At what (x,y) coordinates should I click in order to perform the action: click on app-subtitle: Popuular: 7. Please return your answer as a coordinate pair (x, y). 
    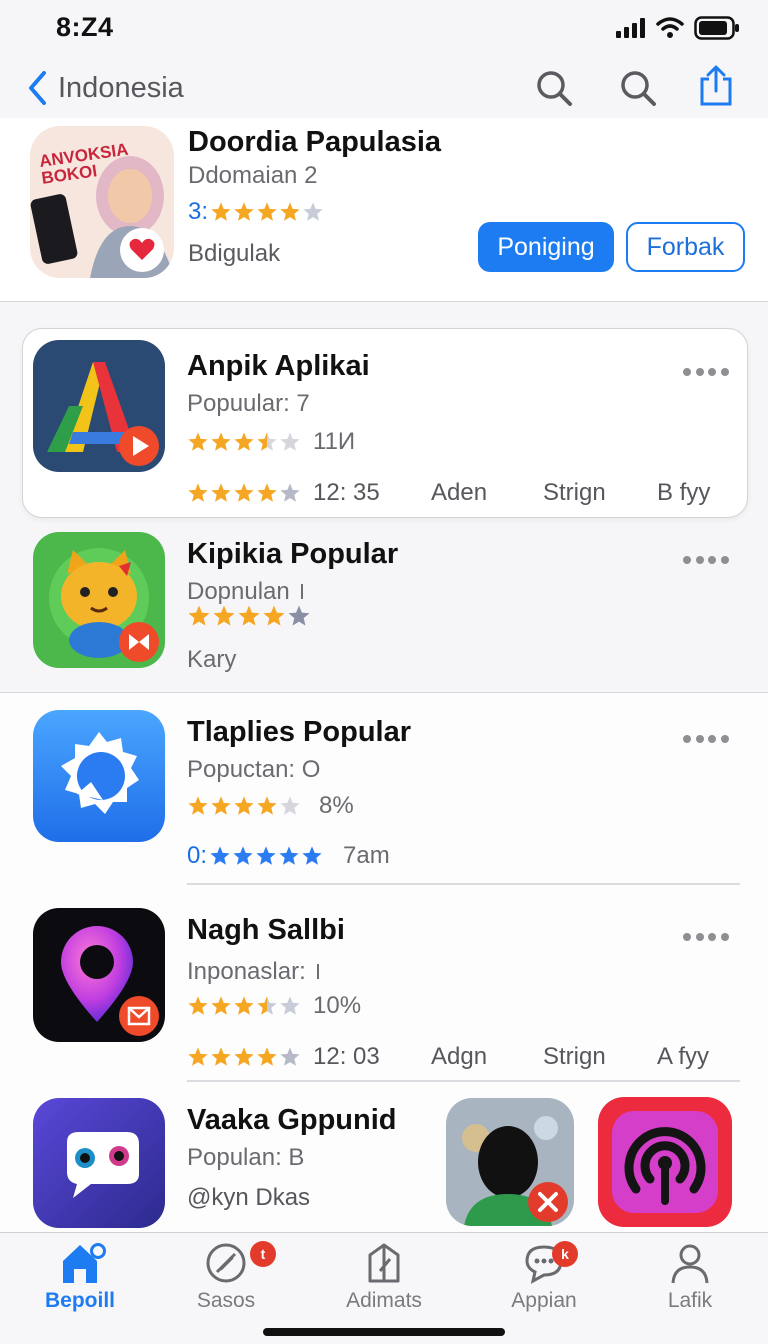
    Looking at the image, I should click on (248, 403).